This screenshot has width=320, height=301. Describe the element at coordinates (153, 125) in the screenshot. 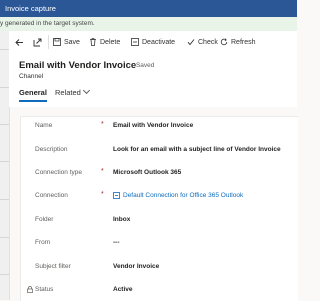

I see `name-input: Email with Vendor Invoice` at that location.